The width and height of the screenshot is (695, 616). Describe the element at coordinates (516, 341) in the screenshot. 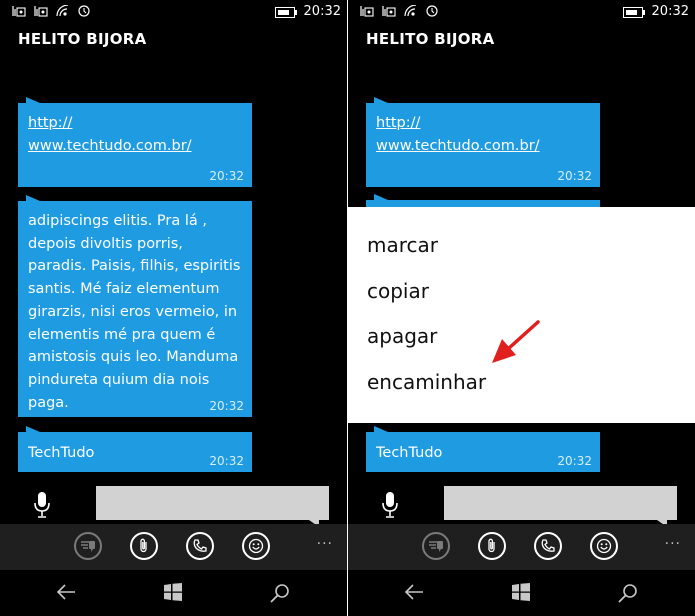

I see `annotation-arrow-icon` at that location.